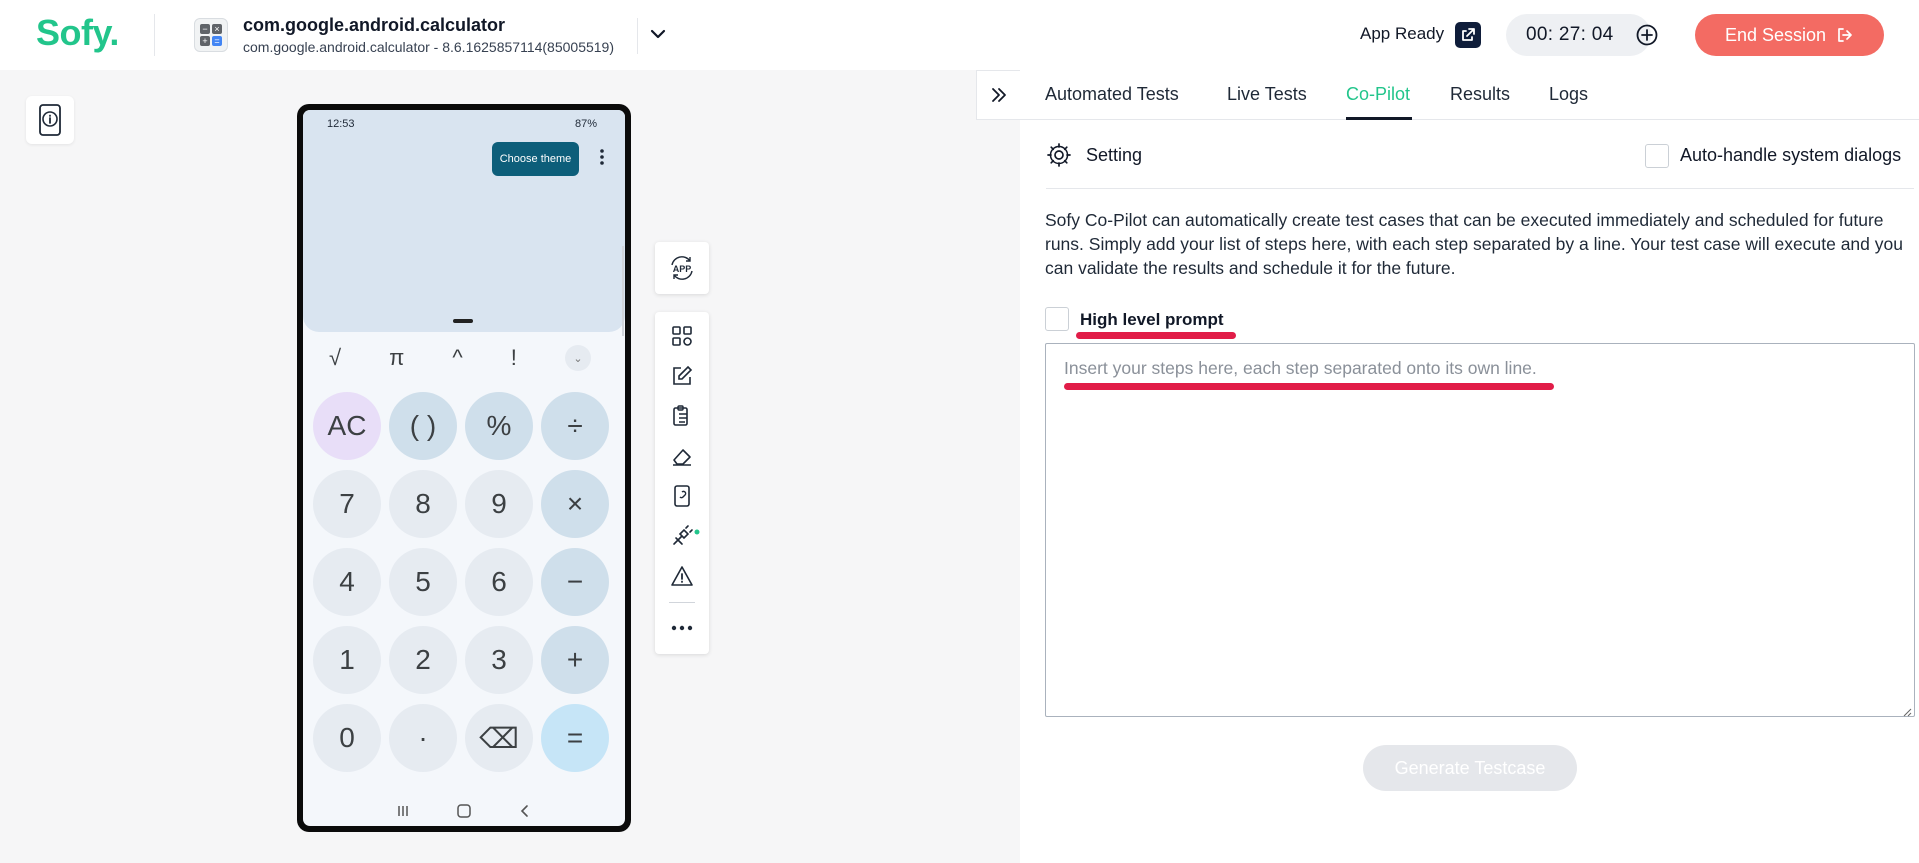  I want to click on toolbar-divider, so click(682, 602).